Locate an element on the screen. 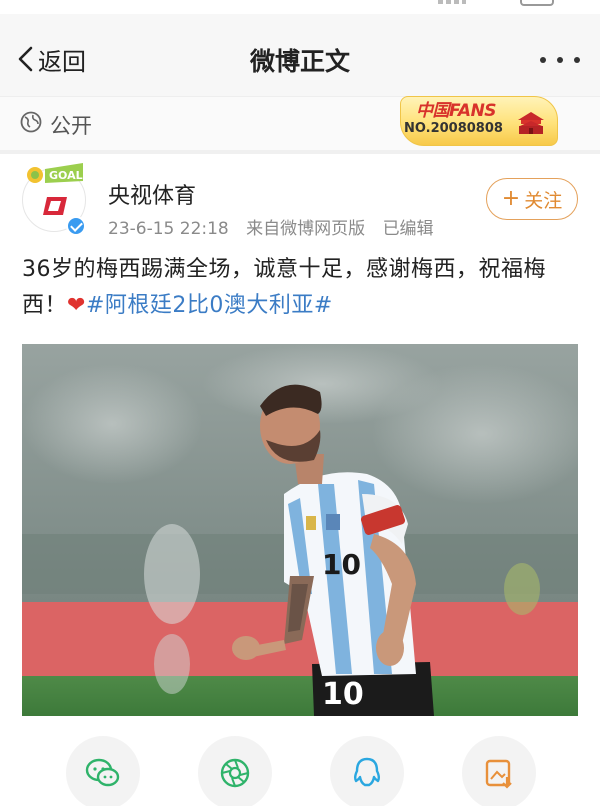 The height and width of the screenshot is (806, 600). section-divider is located at coordinates (300, 152).